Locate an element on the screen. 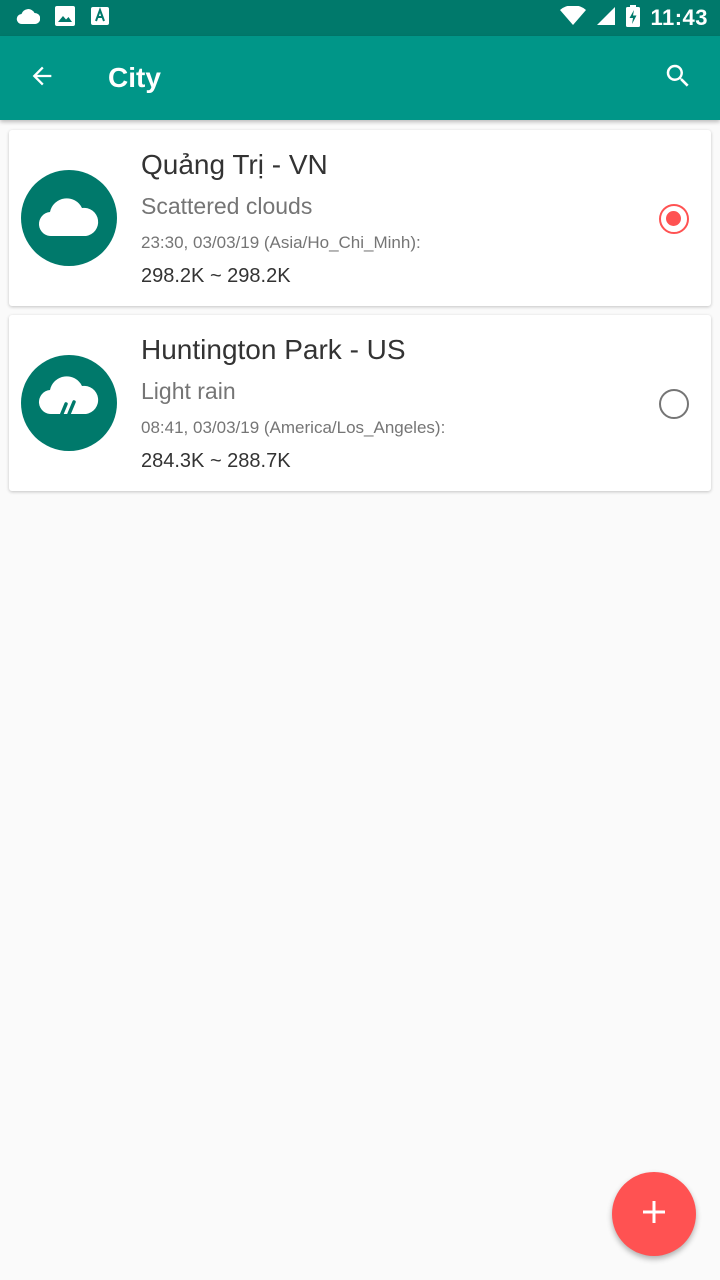 This screenshot has width=720, height=1280. local-time: 23:30, 03/03/19 (Asia/Ho_Chi_Minh): is located at coordinates (281, 242).